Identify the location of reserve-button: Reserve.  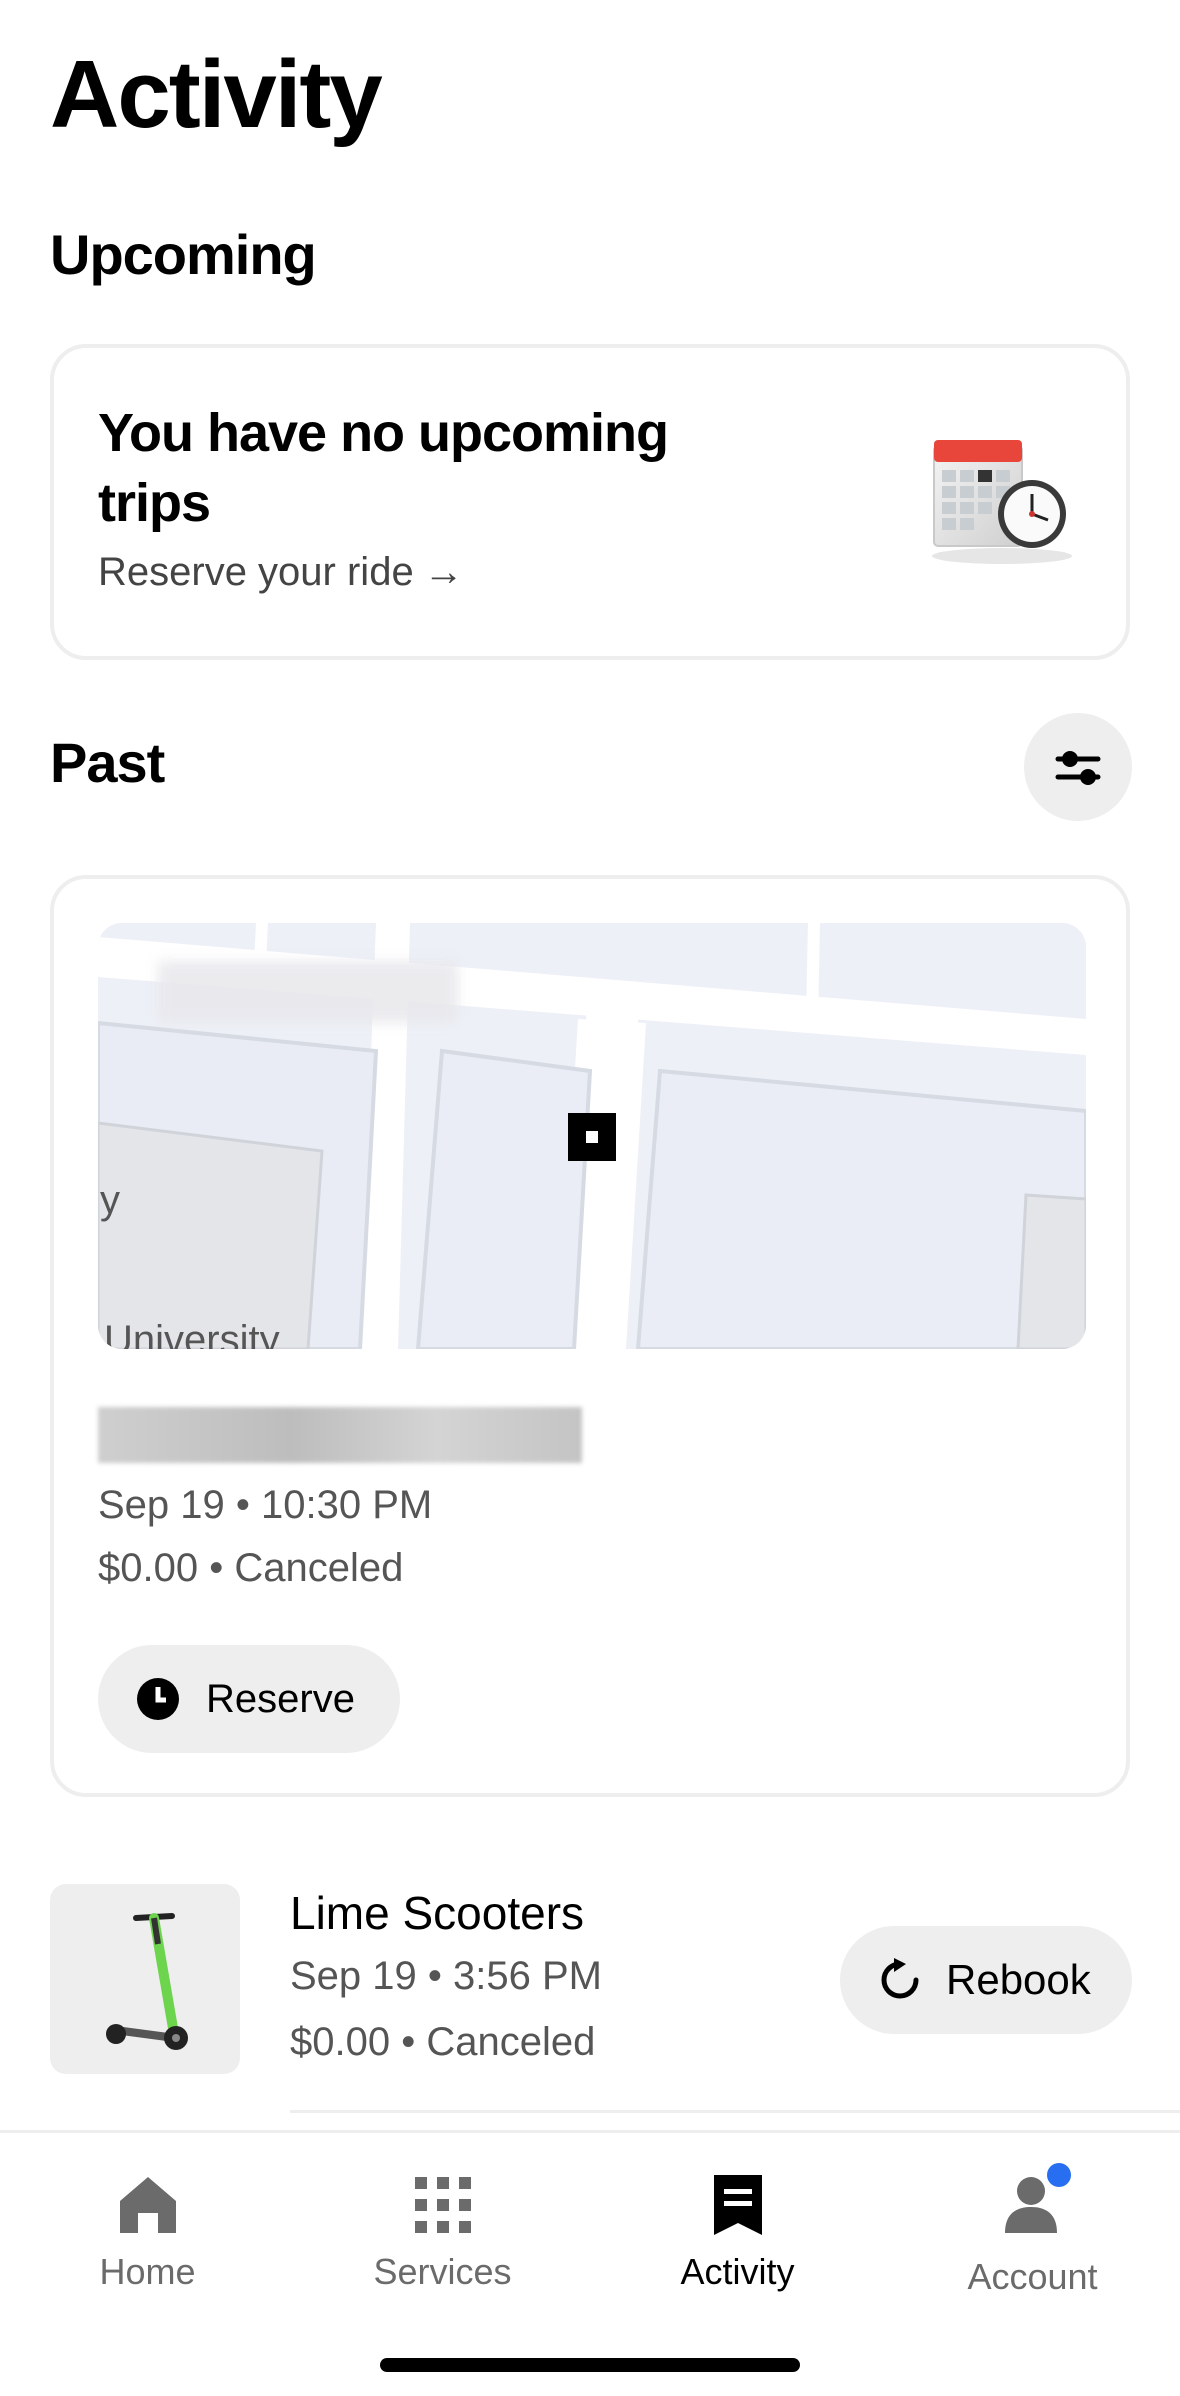
(249, 1699).